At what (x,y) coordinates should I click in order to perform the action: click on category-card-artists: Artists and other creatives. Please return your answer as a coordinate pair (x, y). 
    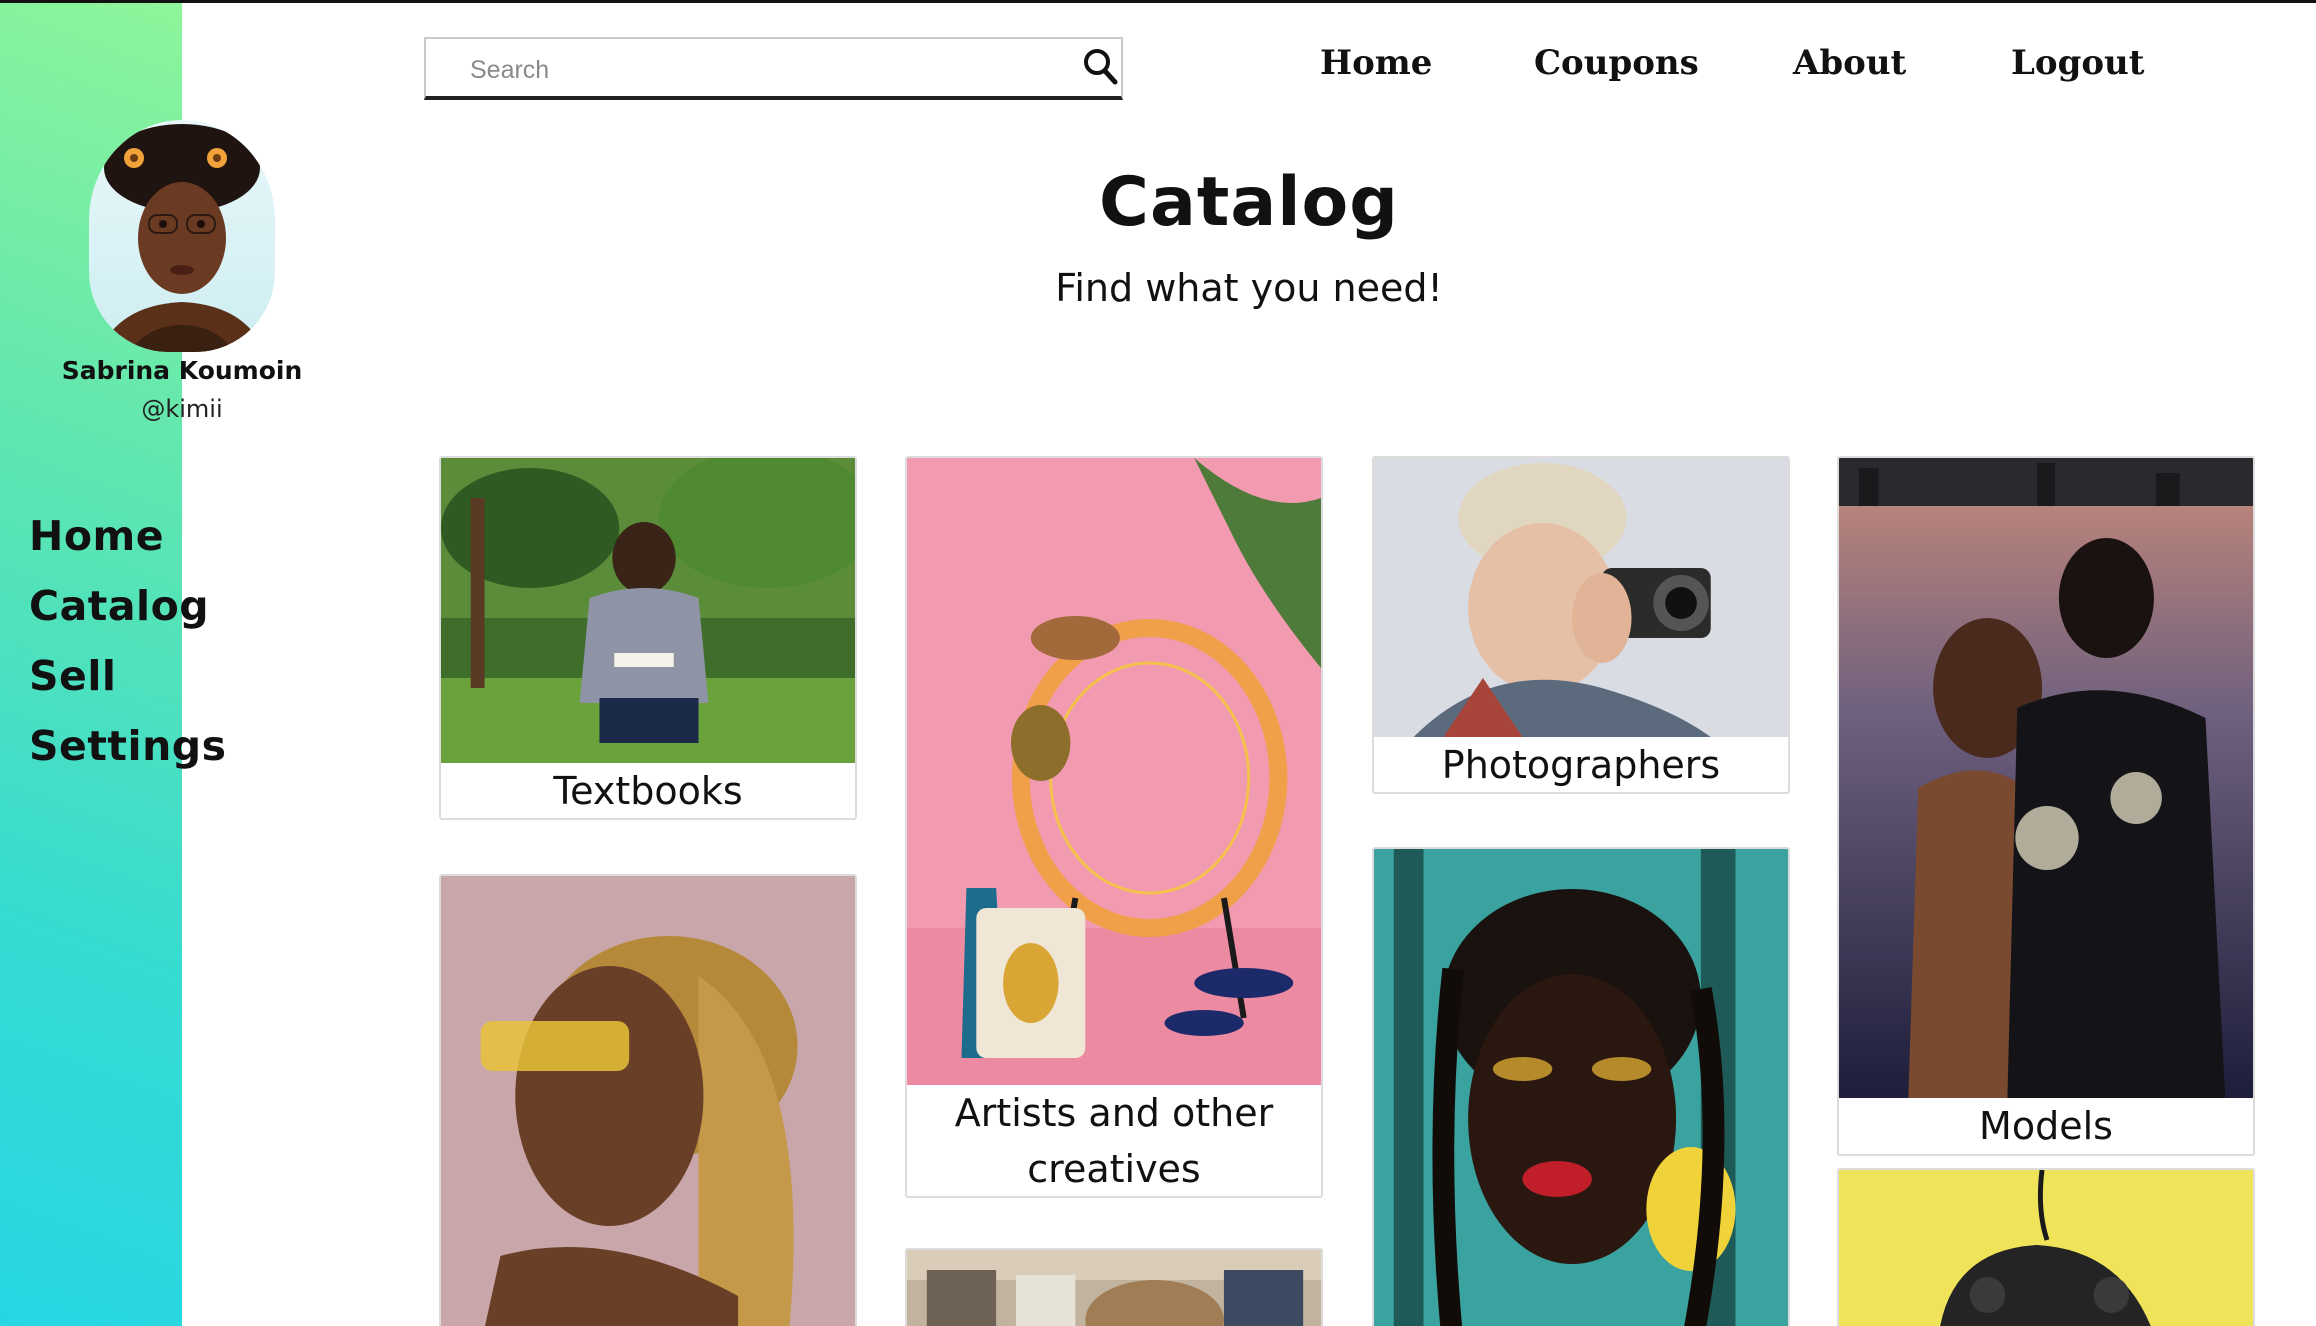
    Looking at the image, I should click on (1114, 827).